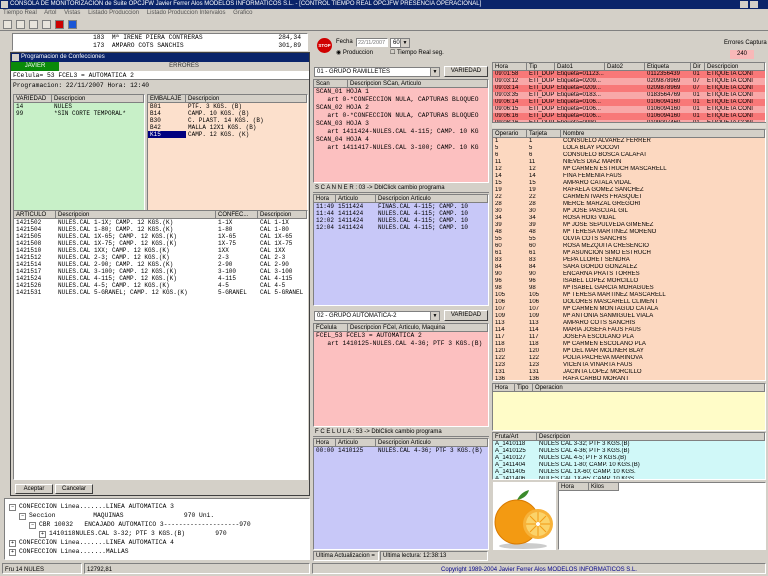  I want to click on embalaje-row: K15 CAMP. 12 KGS. (K), so click(227, 134).